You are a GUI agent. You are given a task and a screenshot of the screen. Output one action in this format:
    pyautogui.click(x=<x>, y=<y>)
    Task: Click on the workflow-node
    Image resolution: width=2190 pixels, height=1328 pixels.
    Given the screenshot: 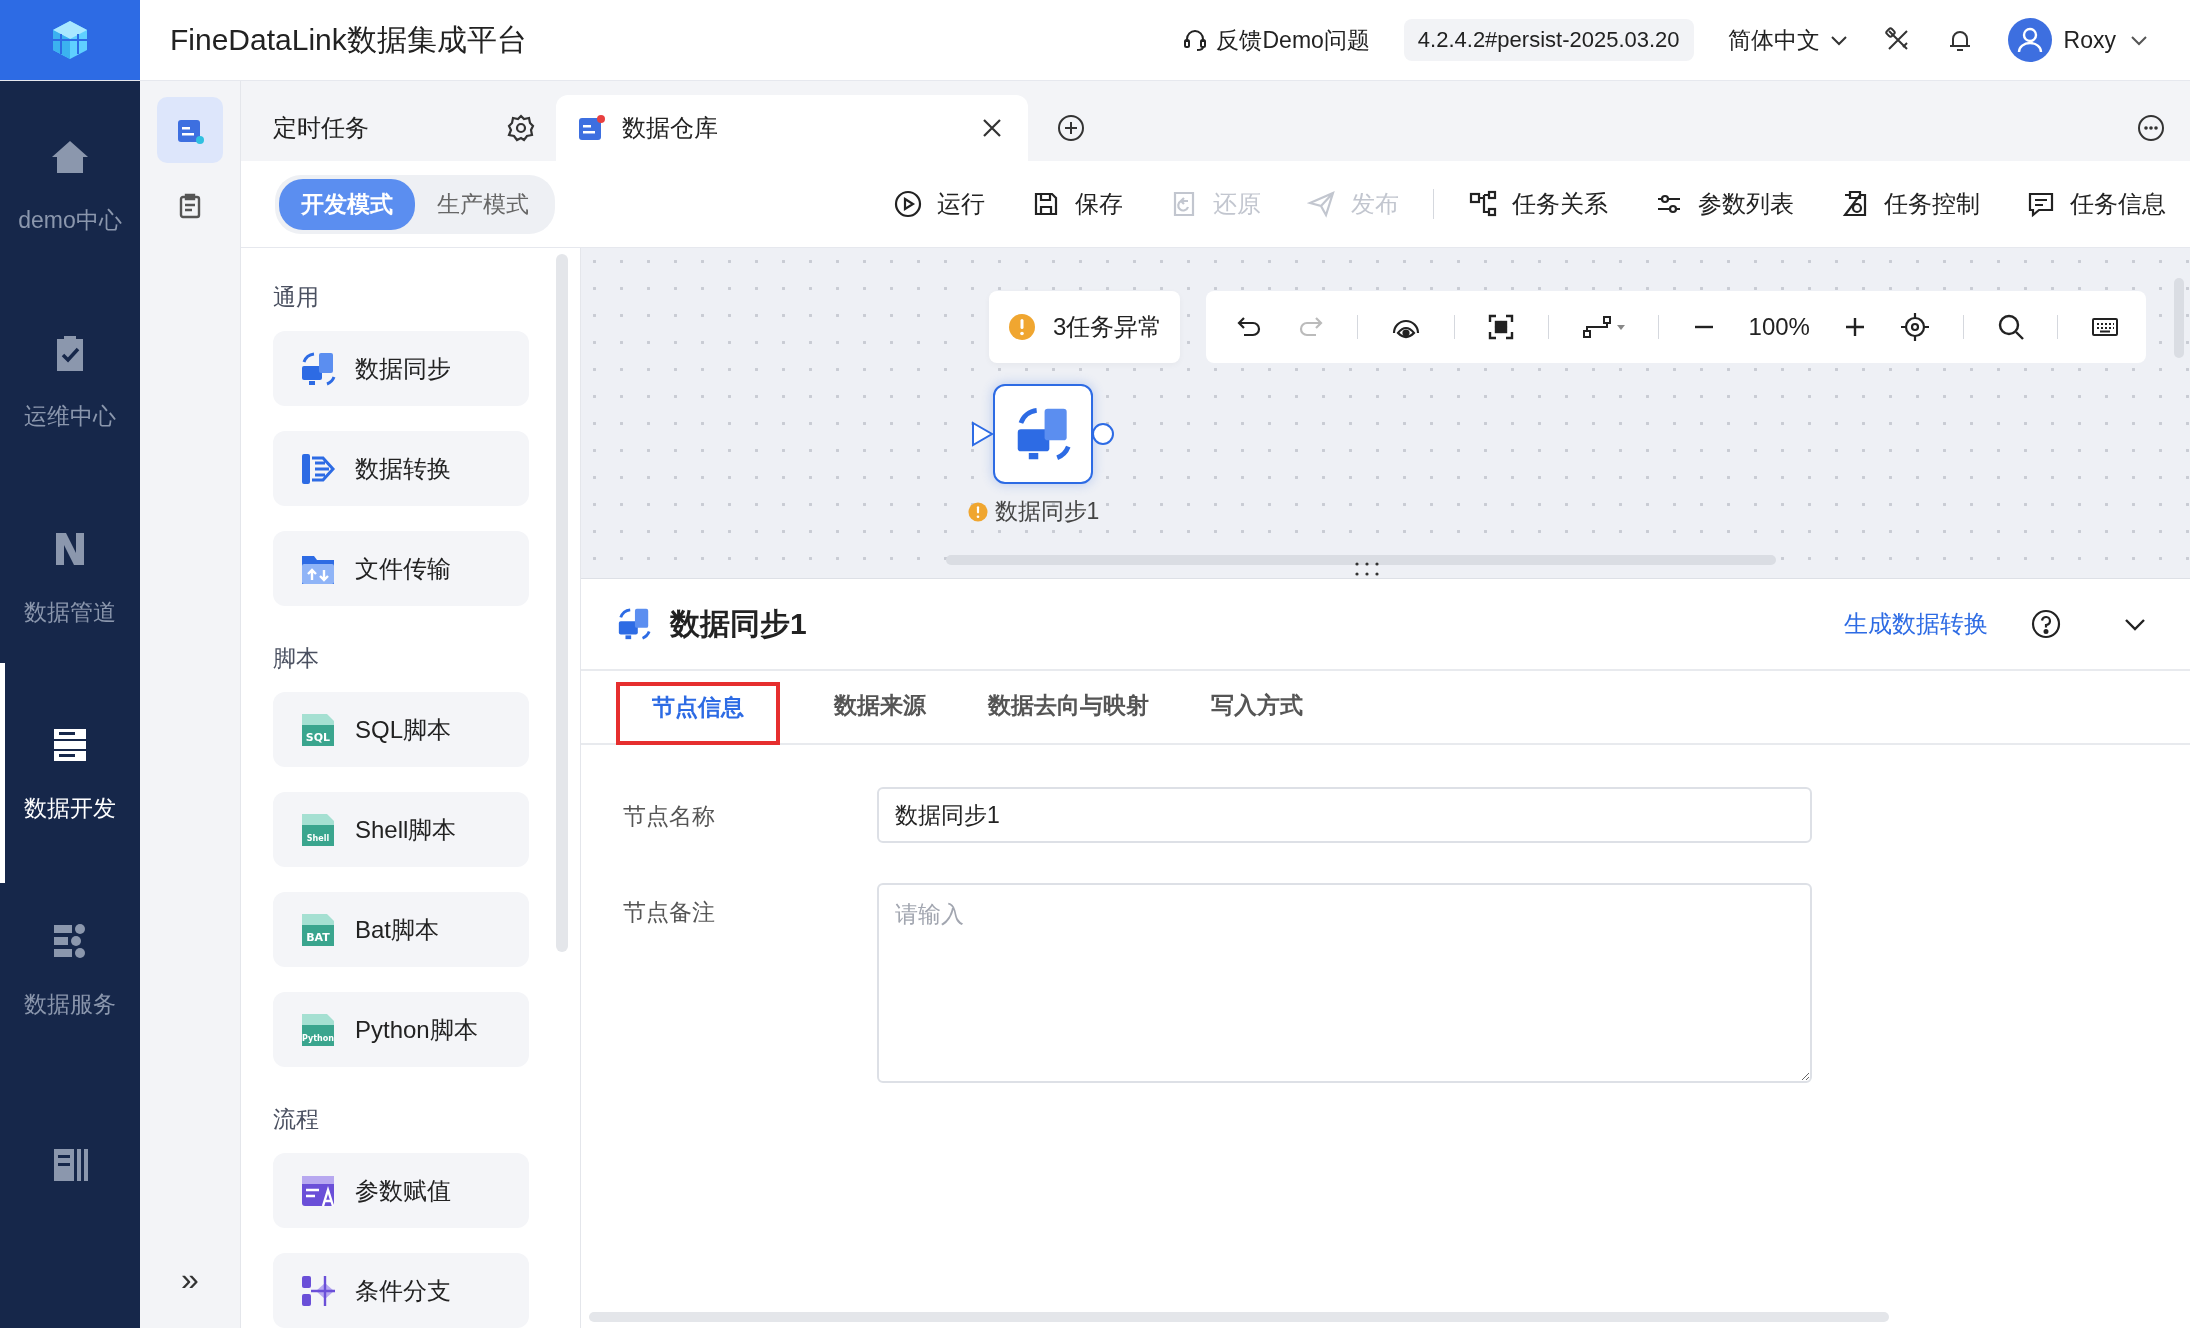 What is the action you would take?
    pyautogui.click(x=1043, y=434)
    